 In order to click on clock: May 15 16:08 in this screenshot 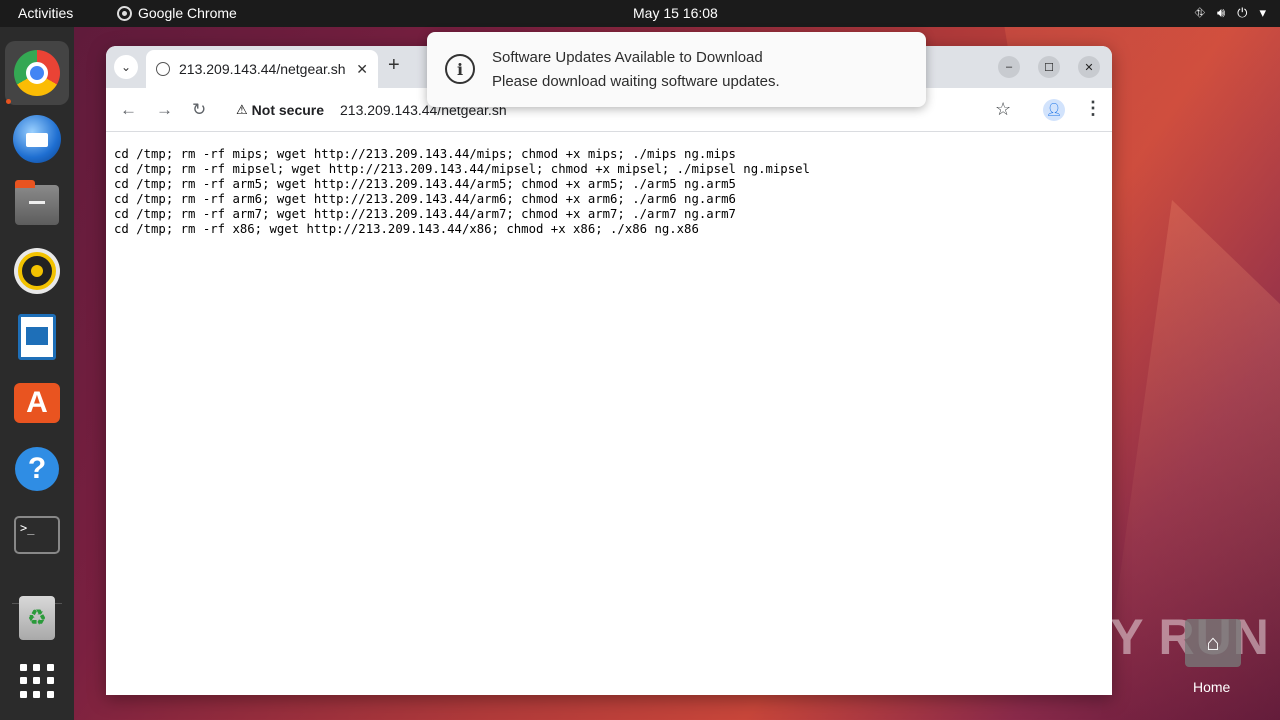, I will do `click(675, 13)`.